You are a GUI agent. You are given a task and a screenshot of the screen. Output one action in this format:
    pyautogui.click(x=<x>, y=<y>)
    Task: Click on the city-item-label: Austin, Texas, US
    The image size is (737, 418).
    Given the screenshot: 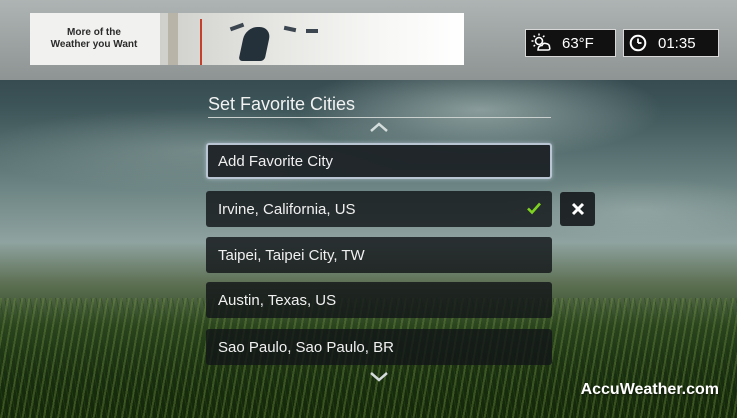 What is the action you would take?
    pyautogui.click(x=277, y=300)
    